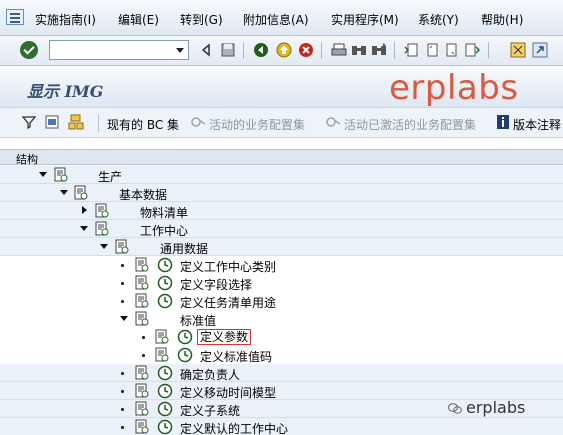 This screenshot has height=435, width=563. I want to click on menu-utilities: 实用程序(M), so click(365, 19).